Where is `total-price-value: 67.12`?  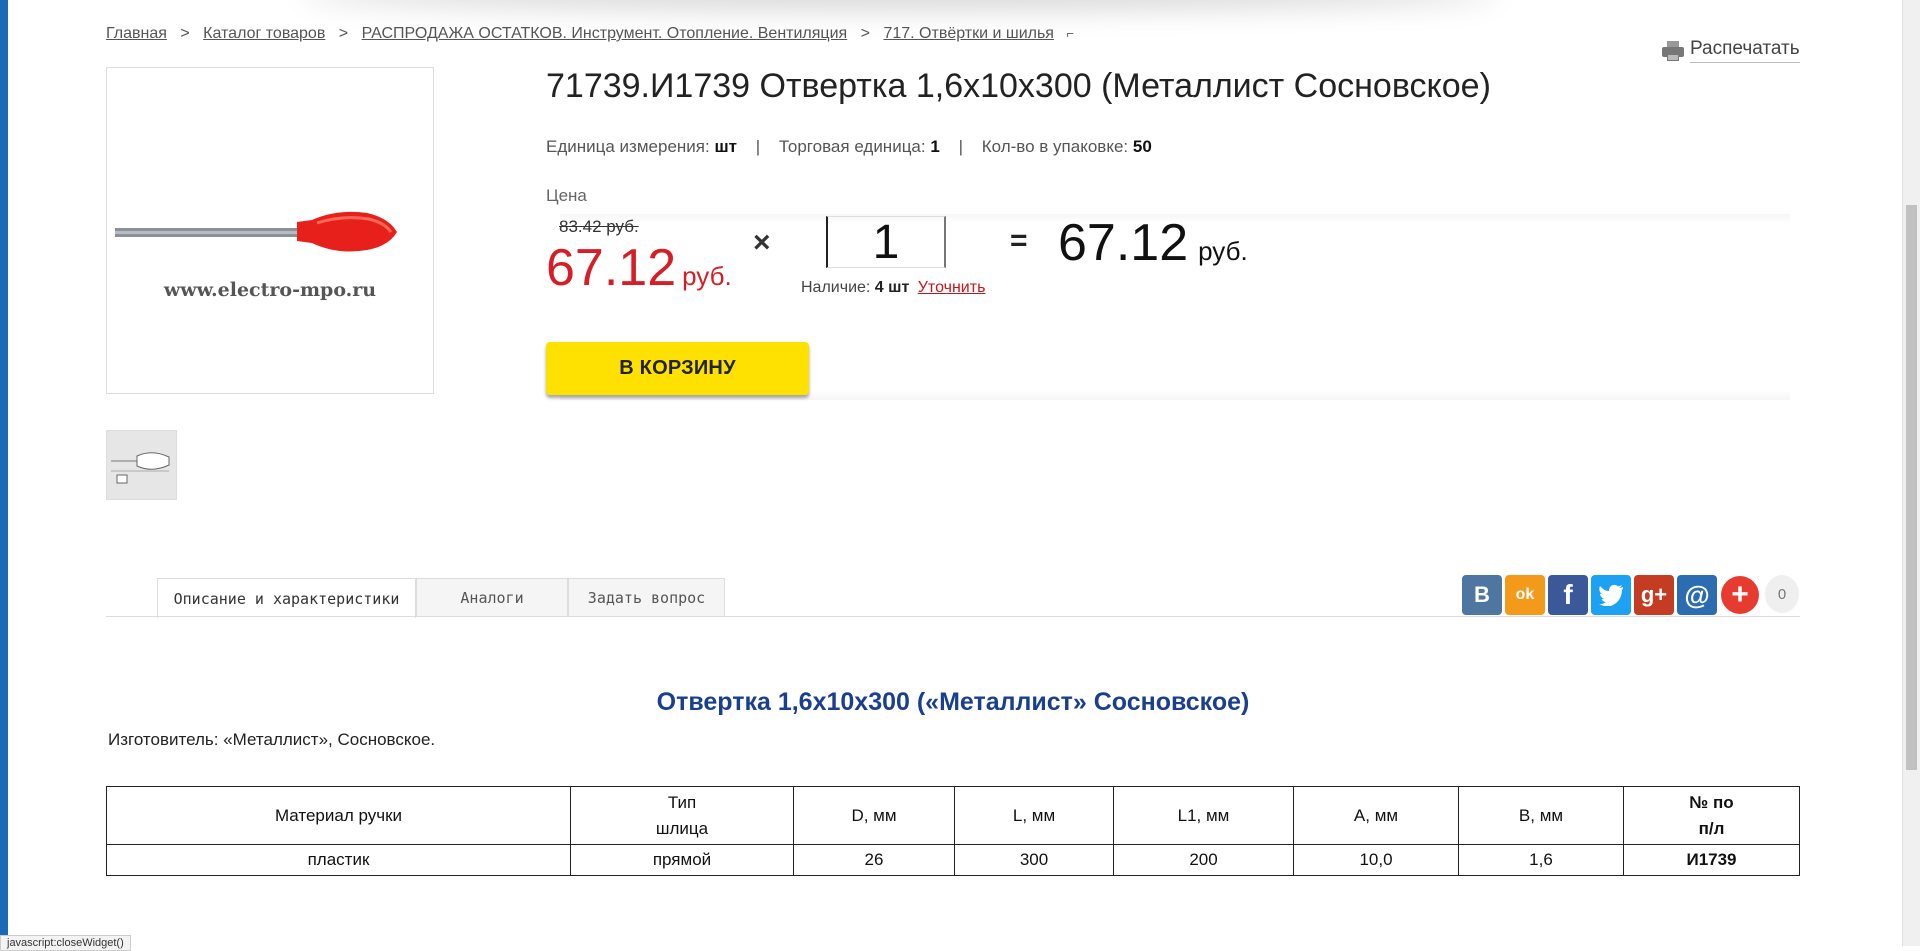 total-price-value: 67.12 is located at coordinates (1123, 243).